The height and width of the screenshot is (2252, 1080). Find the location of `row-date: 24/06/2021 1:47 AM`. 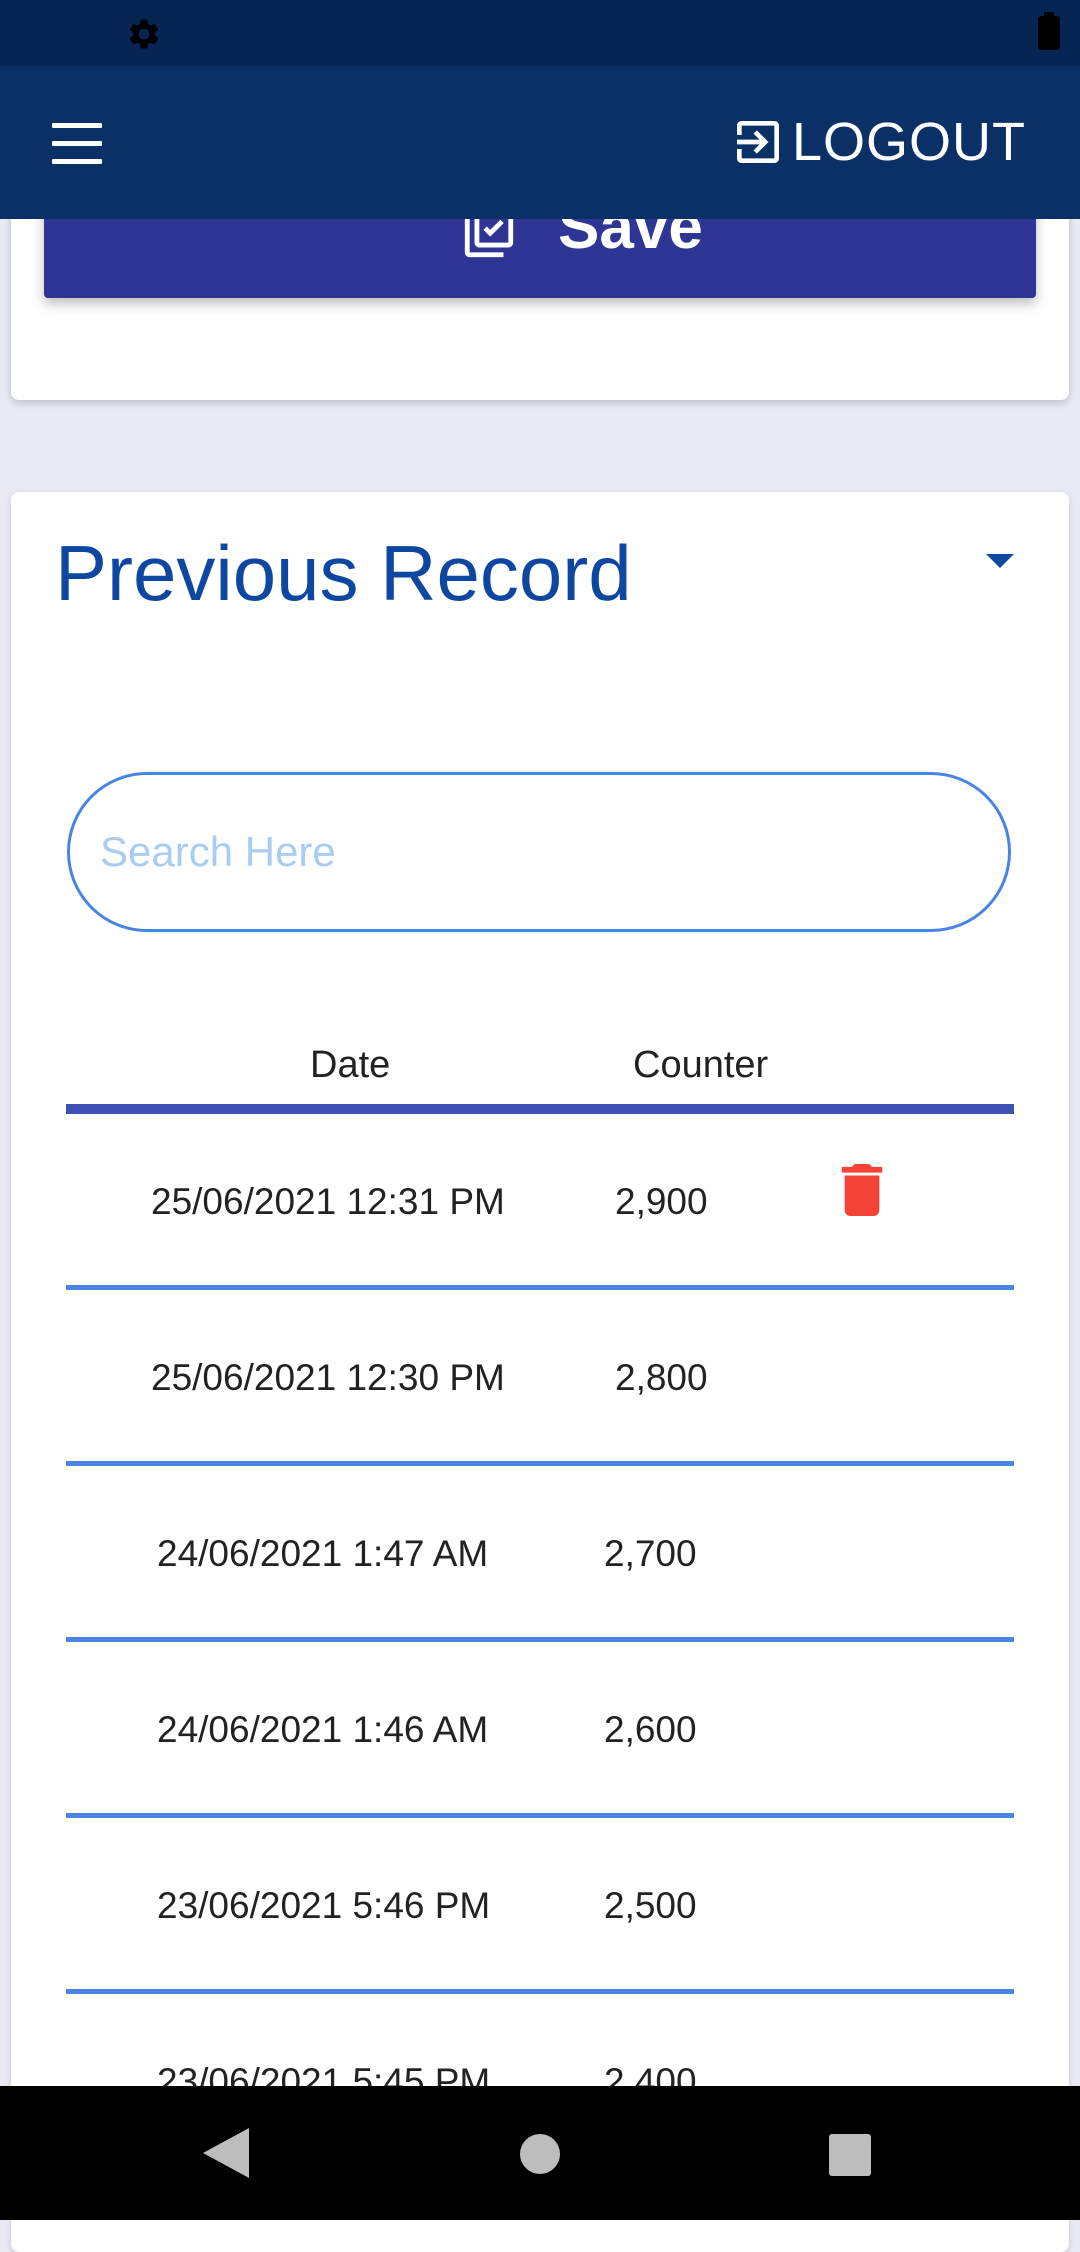

row-date: 24/06/2021 1:47 AM is located at coordinates (323, 1553).